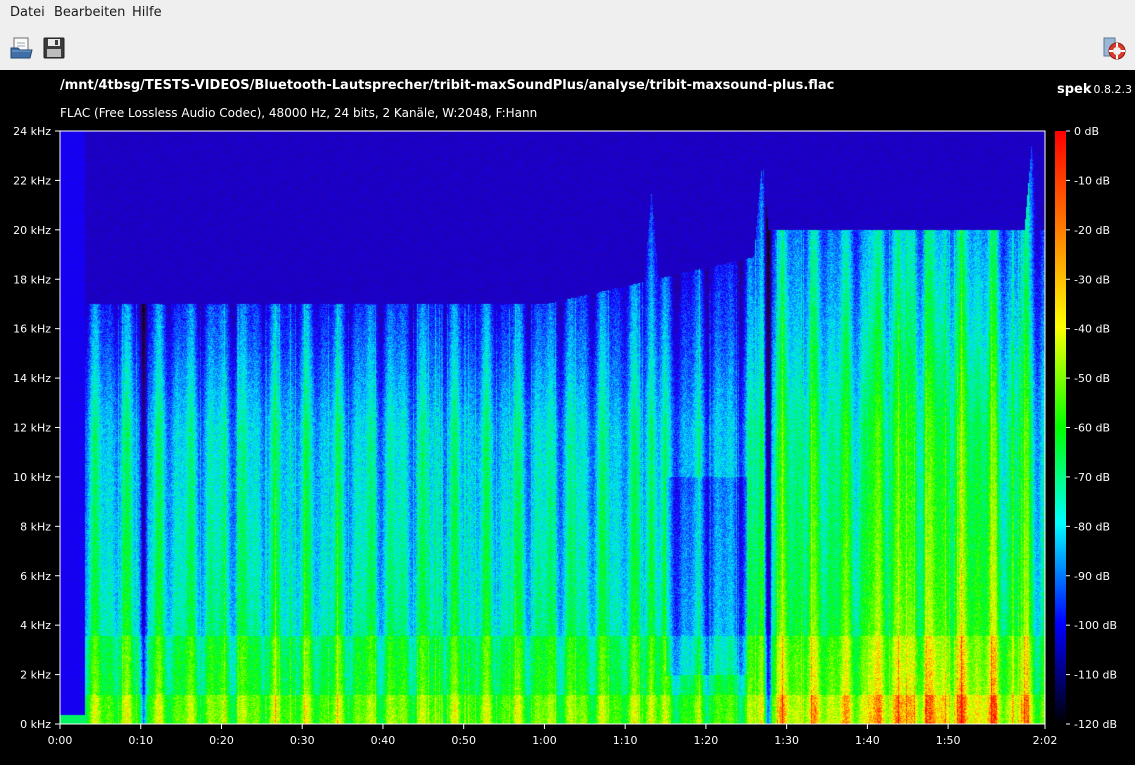 Image resolution: width=1135 pixels, height=765 pixels. Describe the element at coordinates (1092, 477) in the screenshot. I see `colorbar-tick-label: -70 dB` at that location.